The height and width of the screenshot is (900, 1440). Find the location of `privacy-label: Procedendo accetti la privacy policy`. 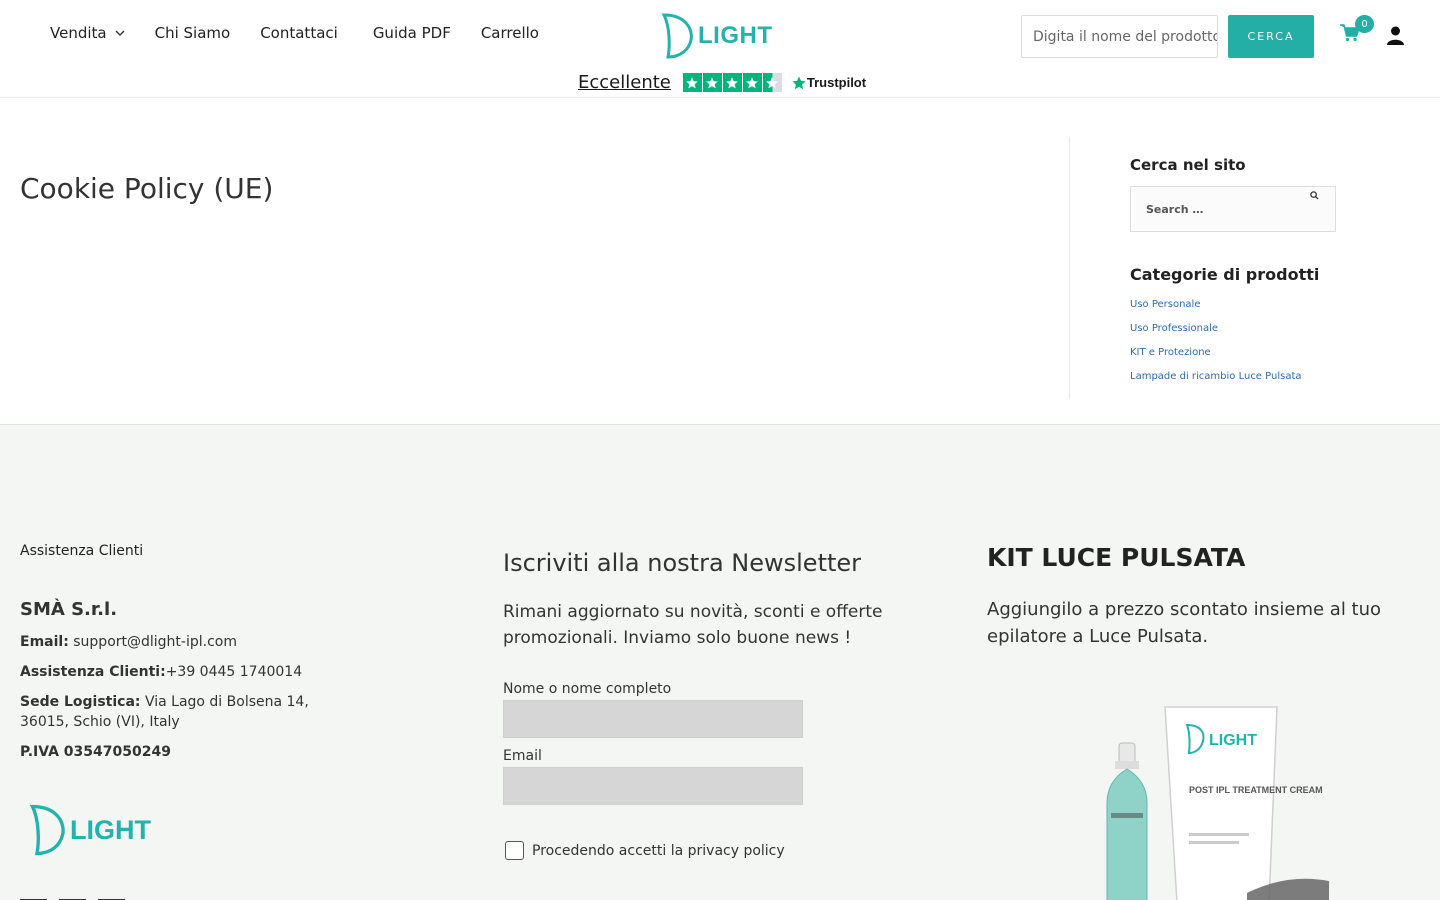

privacy-label: Procedendo accetti la privacy policy is located at coordinates (658, 850).